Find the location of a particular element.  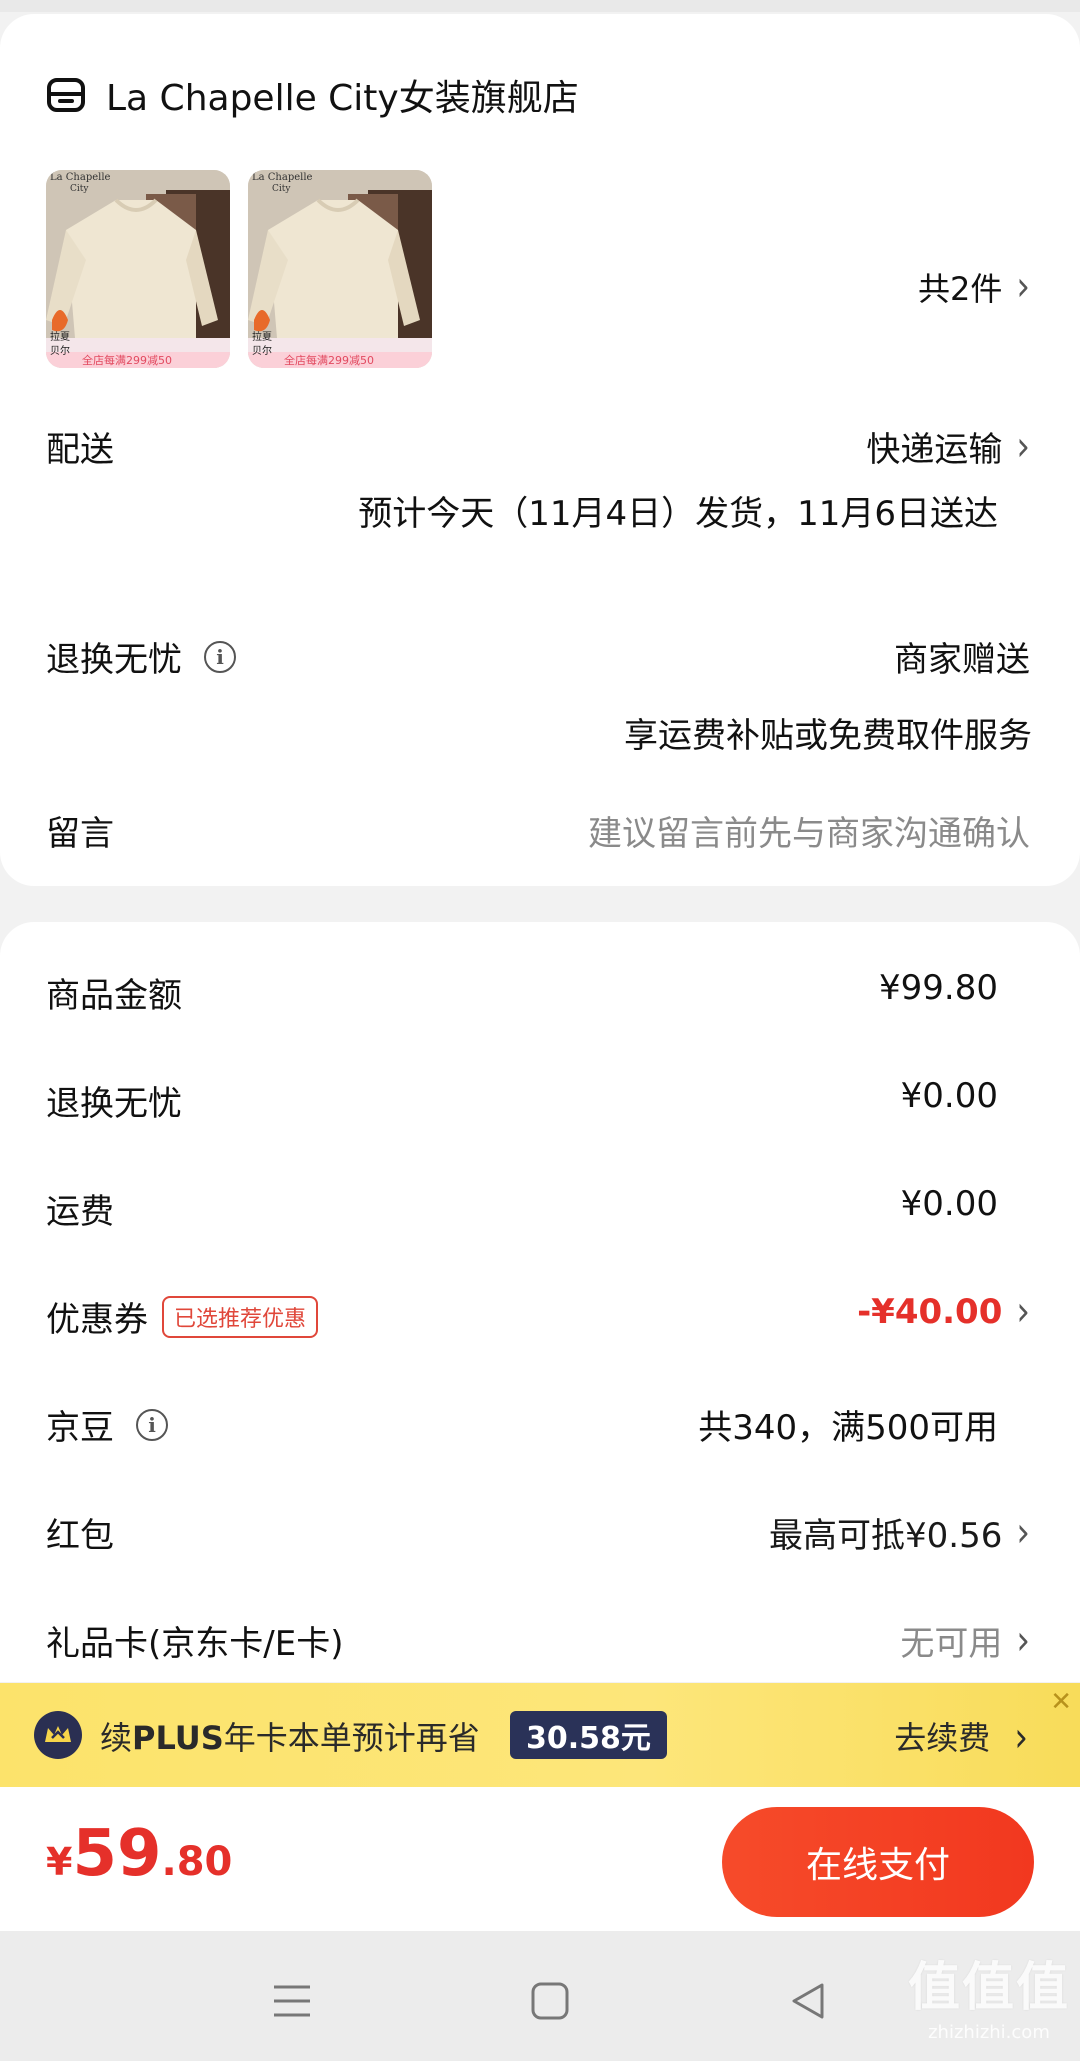

beans-label: 京豆 is located at coordinates (80, 1428).